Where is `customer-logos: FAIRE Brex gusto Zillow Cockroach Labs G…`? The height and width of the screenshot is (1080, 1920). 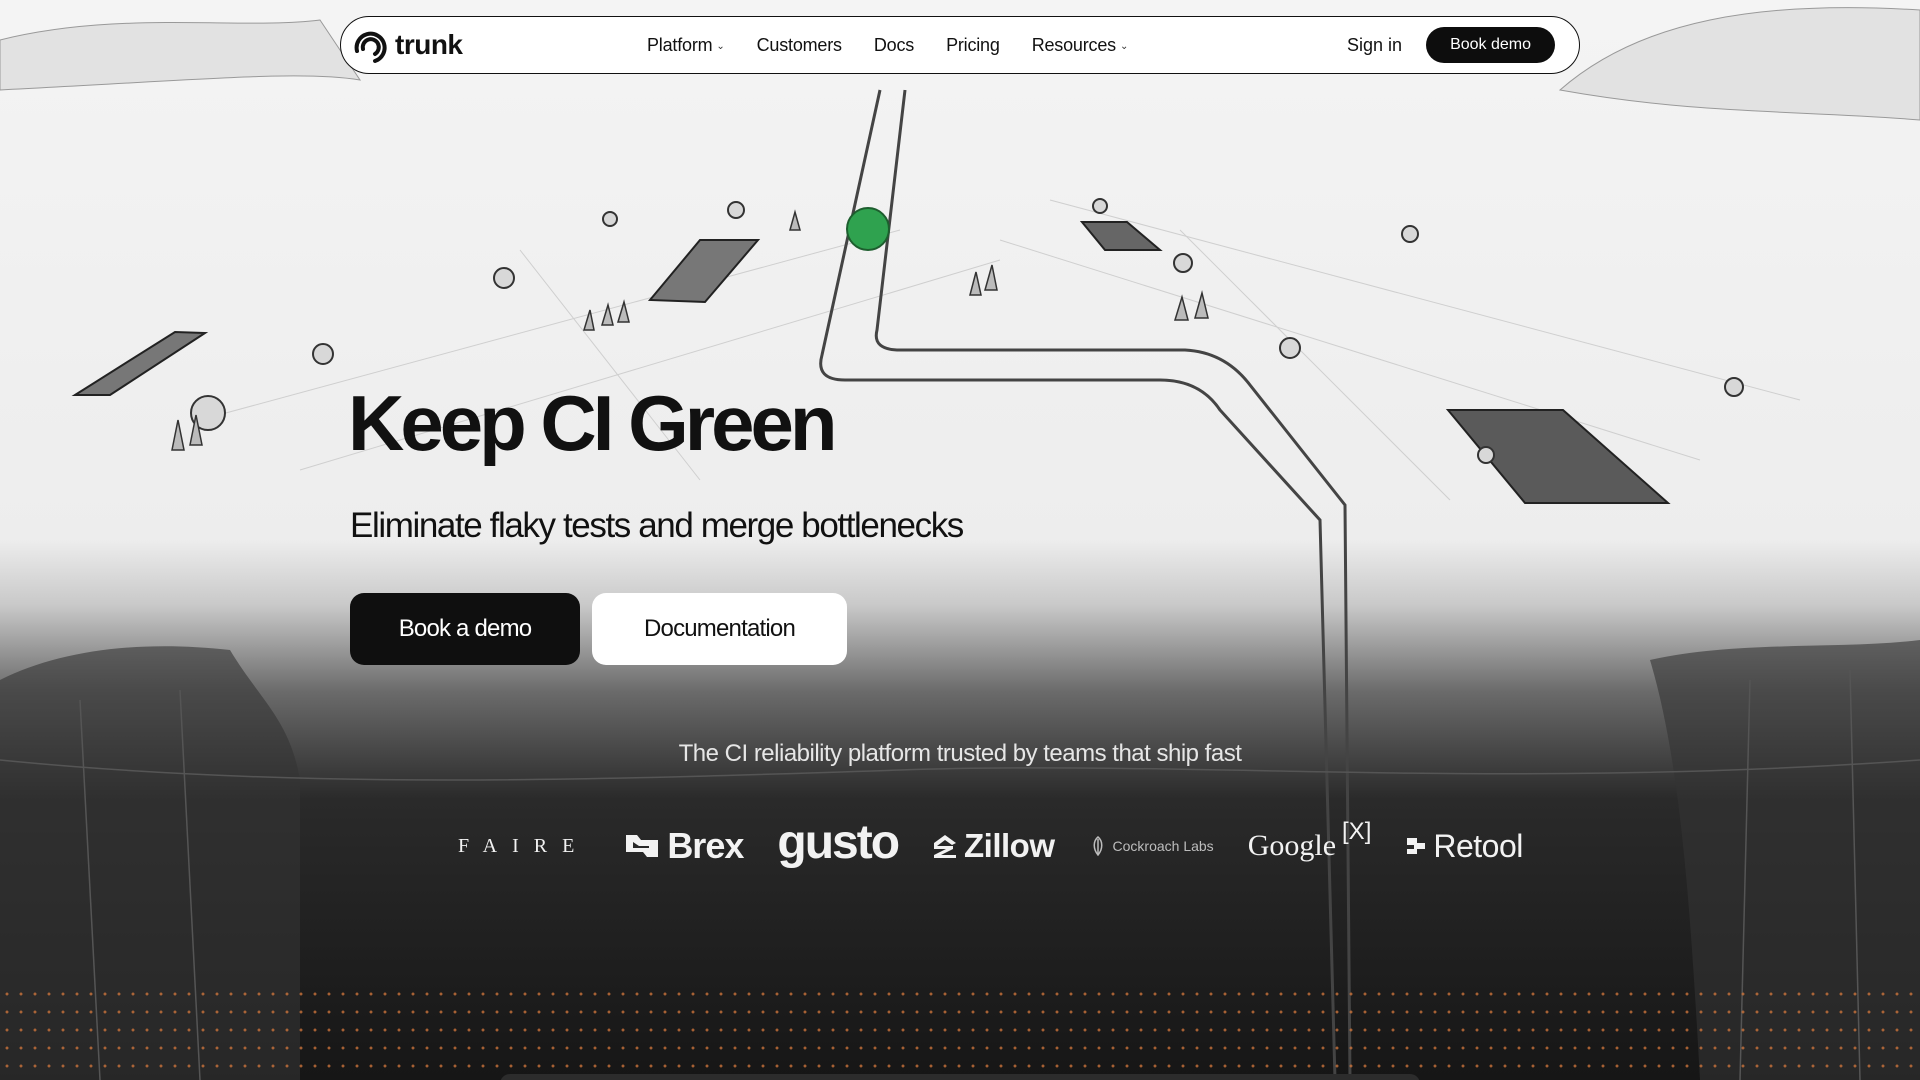
customer-logos: FAIRE Brex gusto Zillow Cockroach Labs G… is located at coordinates (990, 844).